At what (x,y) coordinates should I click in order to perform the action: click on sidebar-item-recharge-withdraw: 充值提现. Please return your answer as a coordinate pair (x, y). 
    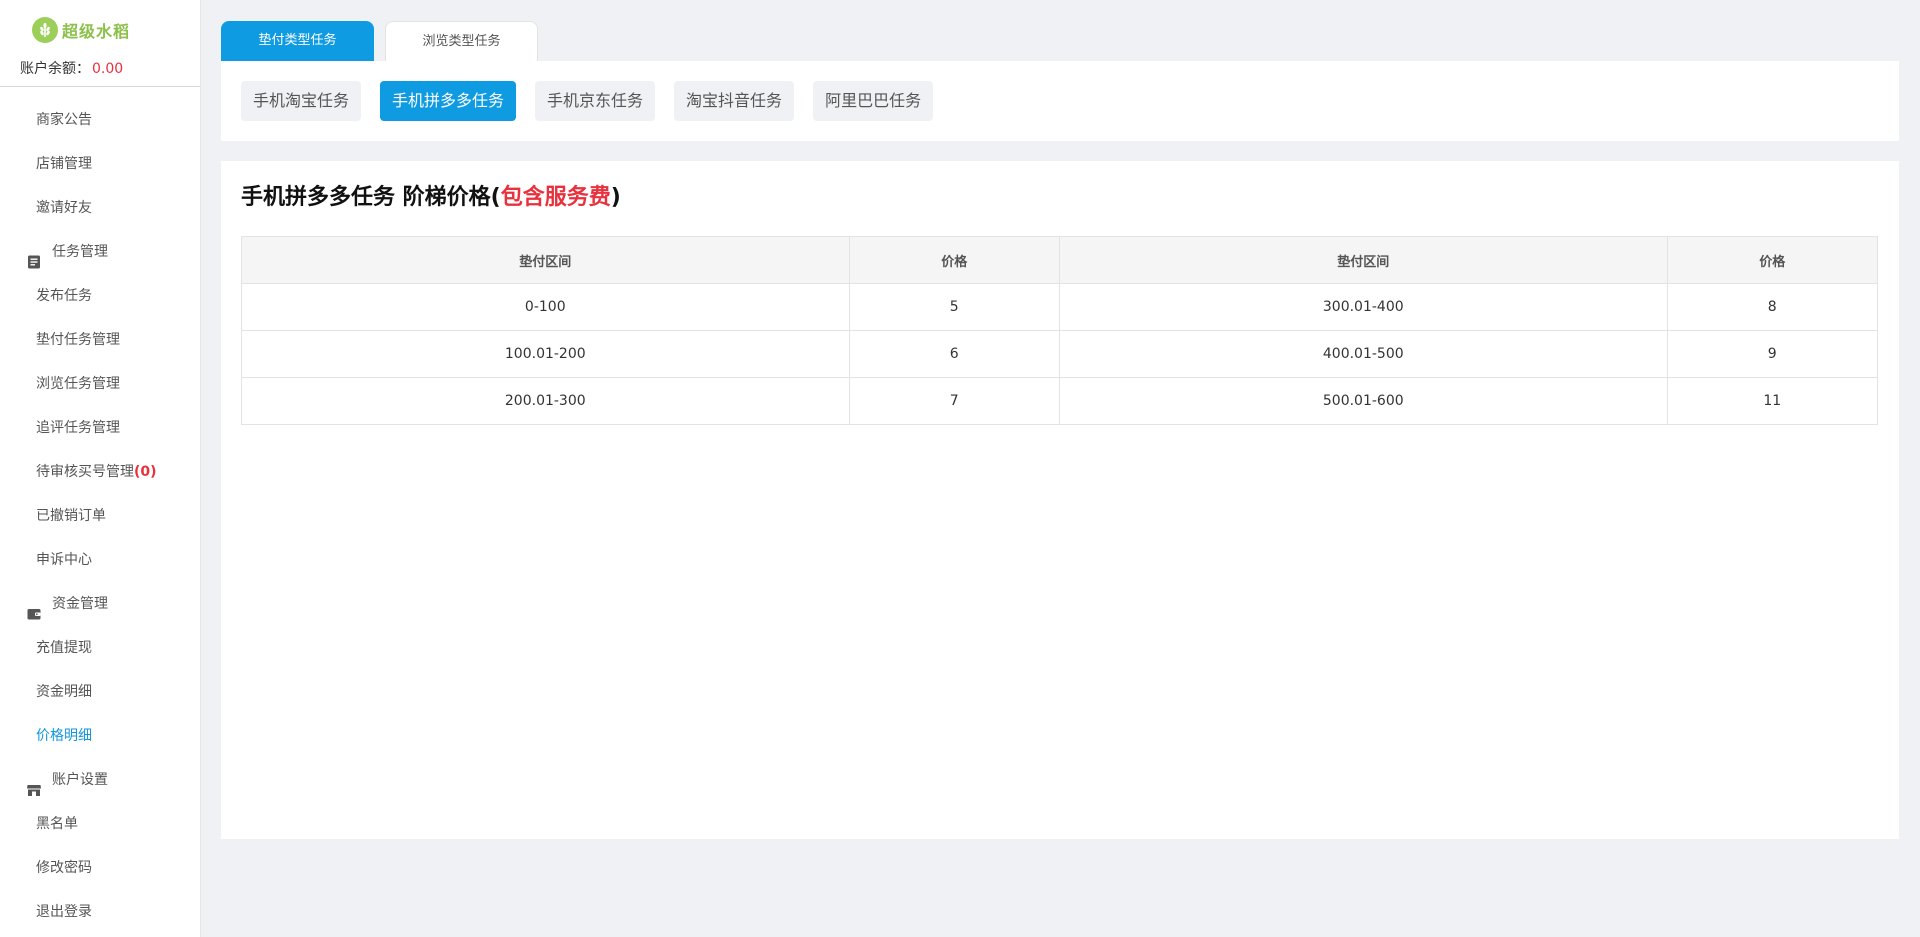
    Looking at the image, I should click on (100, 648).